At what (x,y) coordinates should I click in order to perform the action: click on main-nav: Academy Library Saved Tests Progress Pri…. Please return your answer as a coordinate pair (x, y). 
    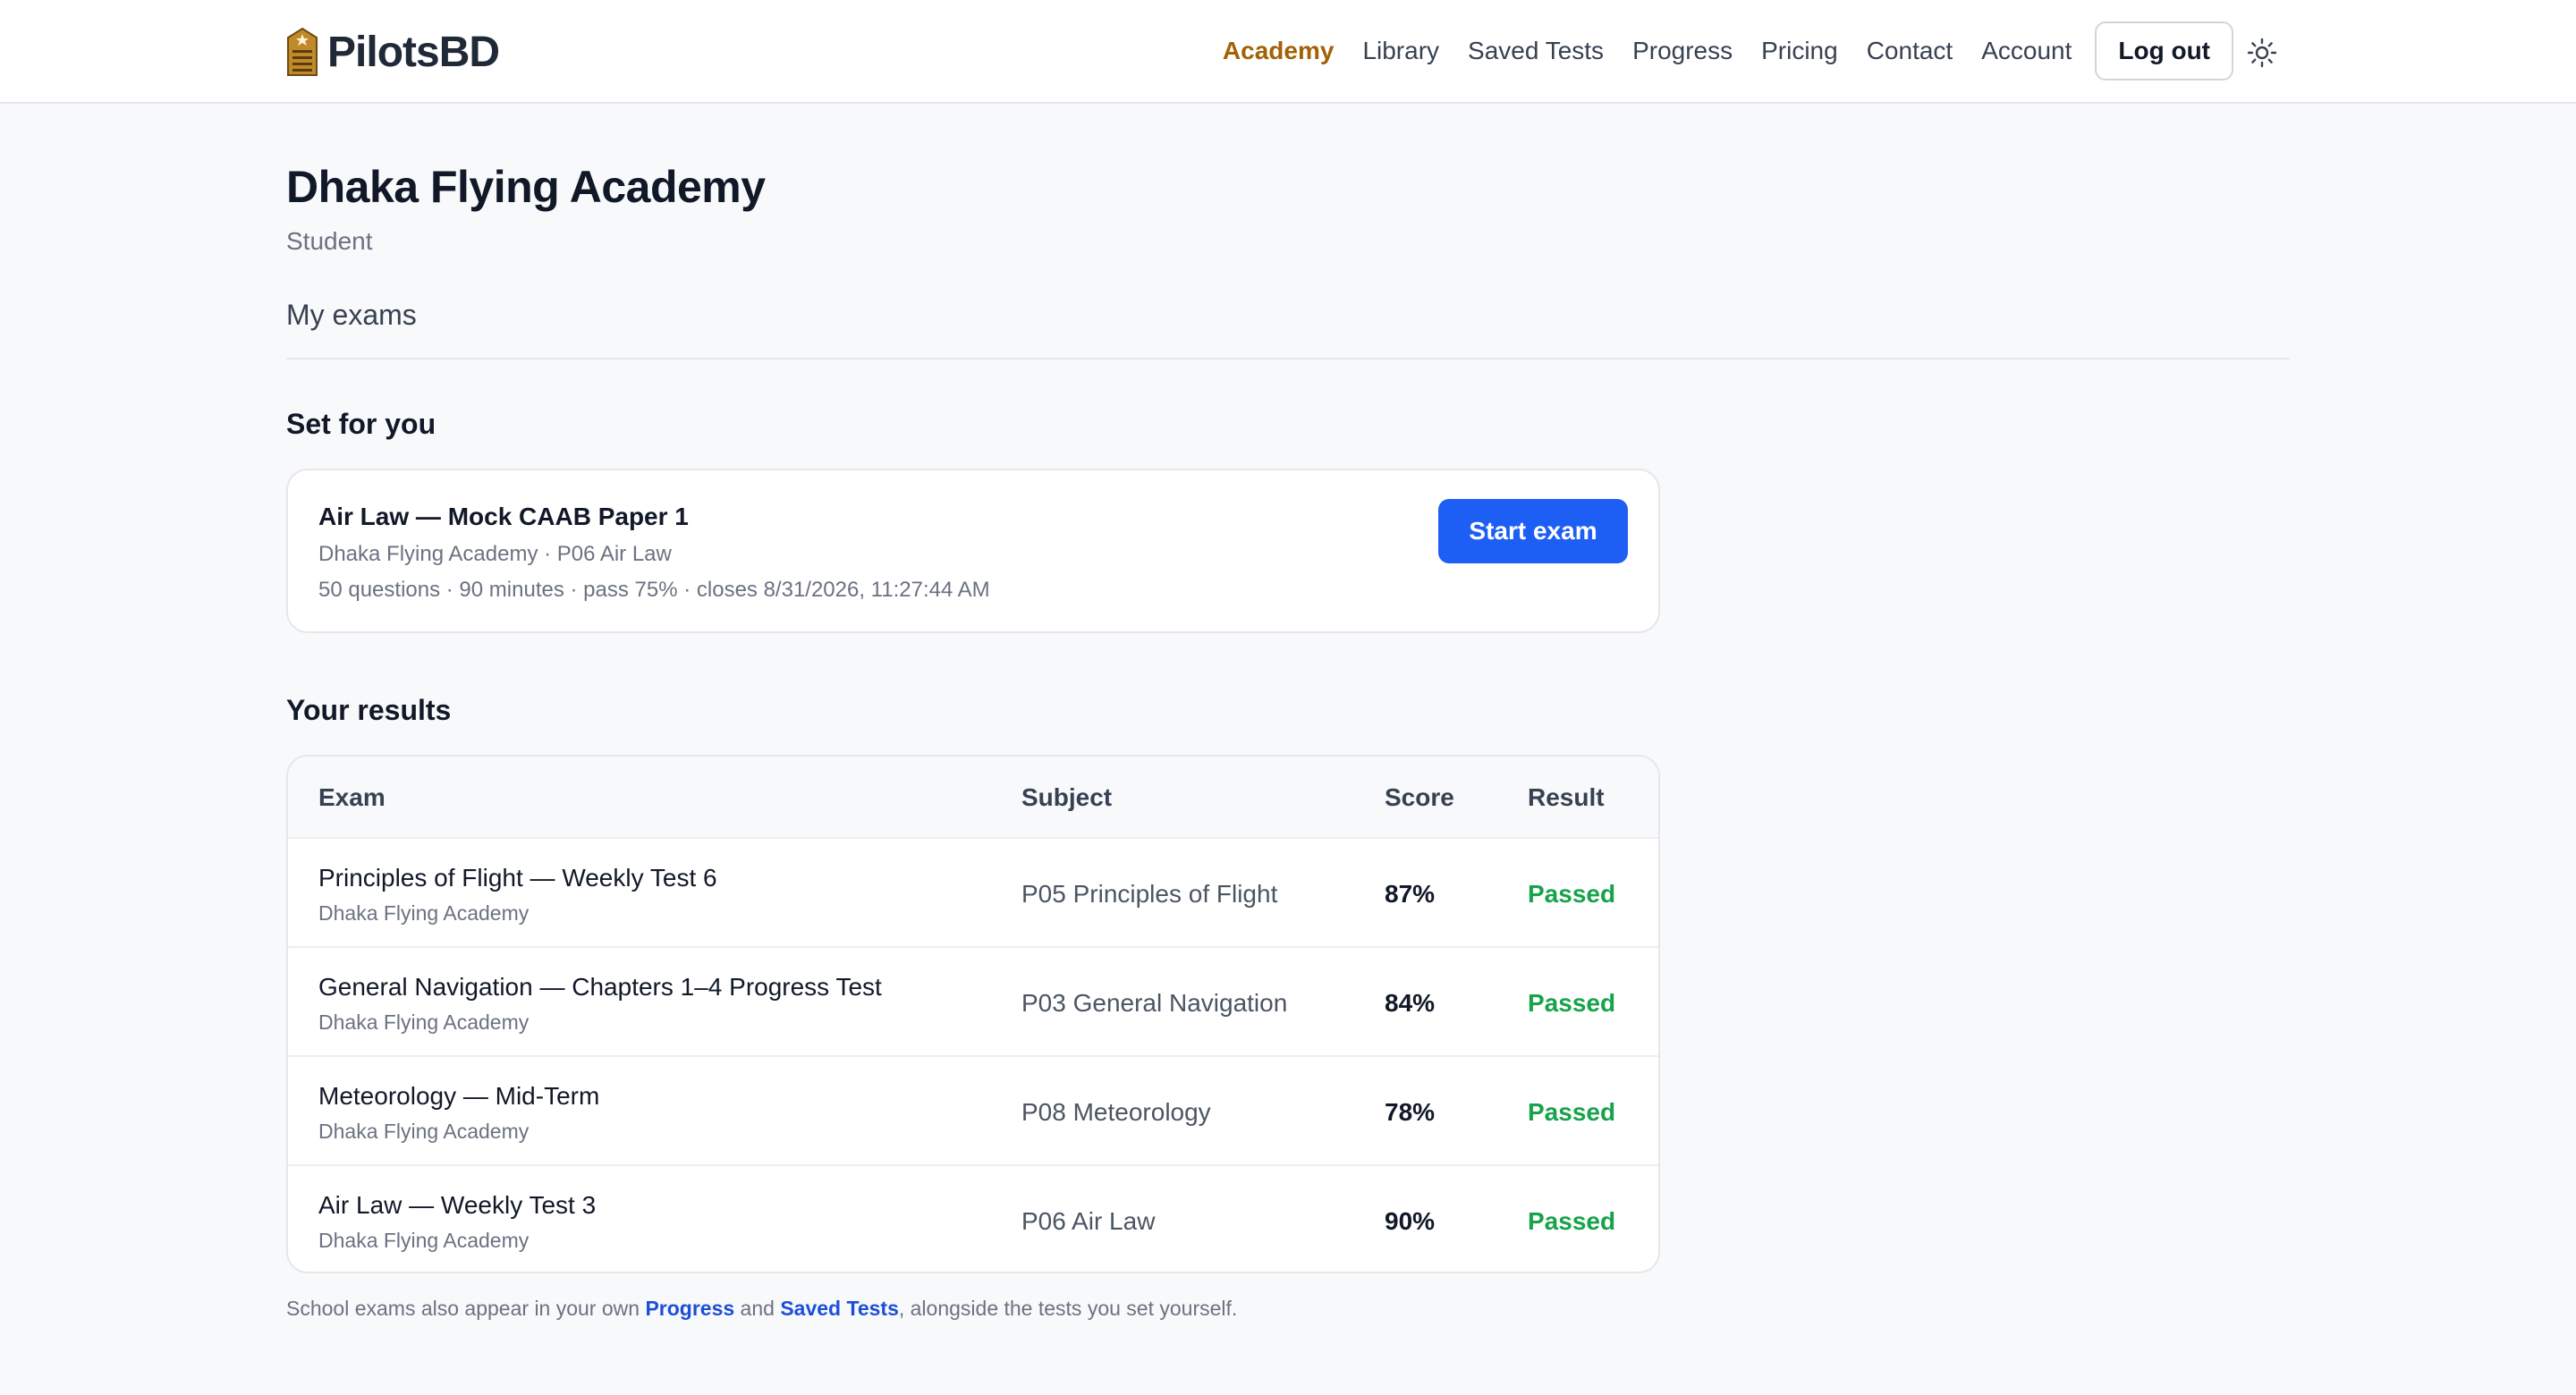
    Looking at the image, I should click on (1713, 50).